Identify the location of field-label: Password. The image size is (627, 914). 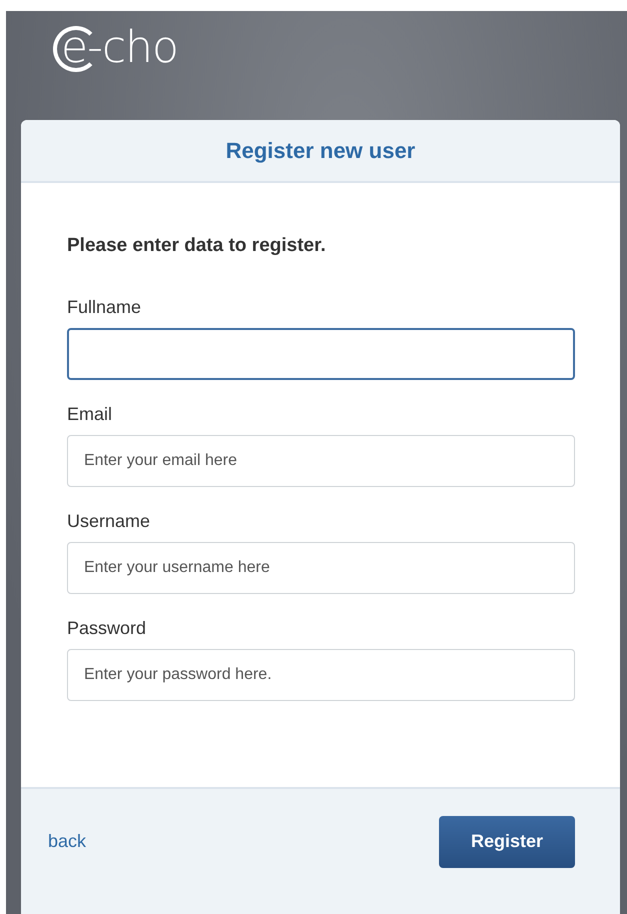
(106, 628).